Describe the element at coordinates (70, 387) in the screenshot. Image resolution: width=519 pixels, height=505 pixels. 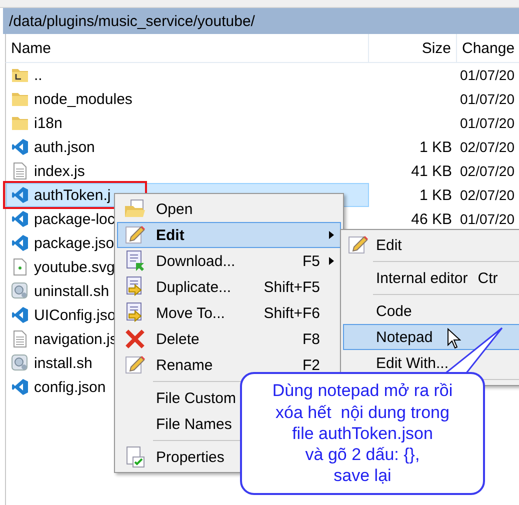
I see `file-name: config.json` at that location.